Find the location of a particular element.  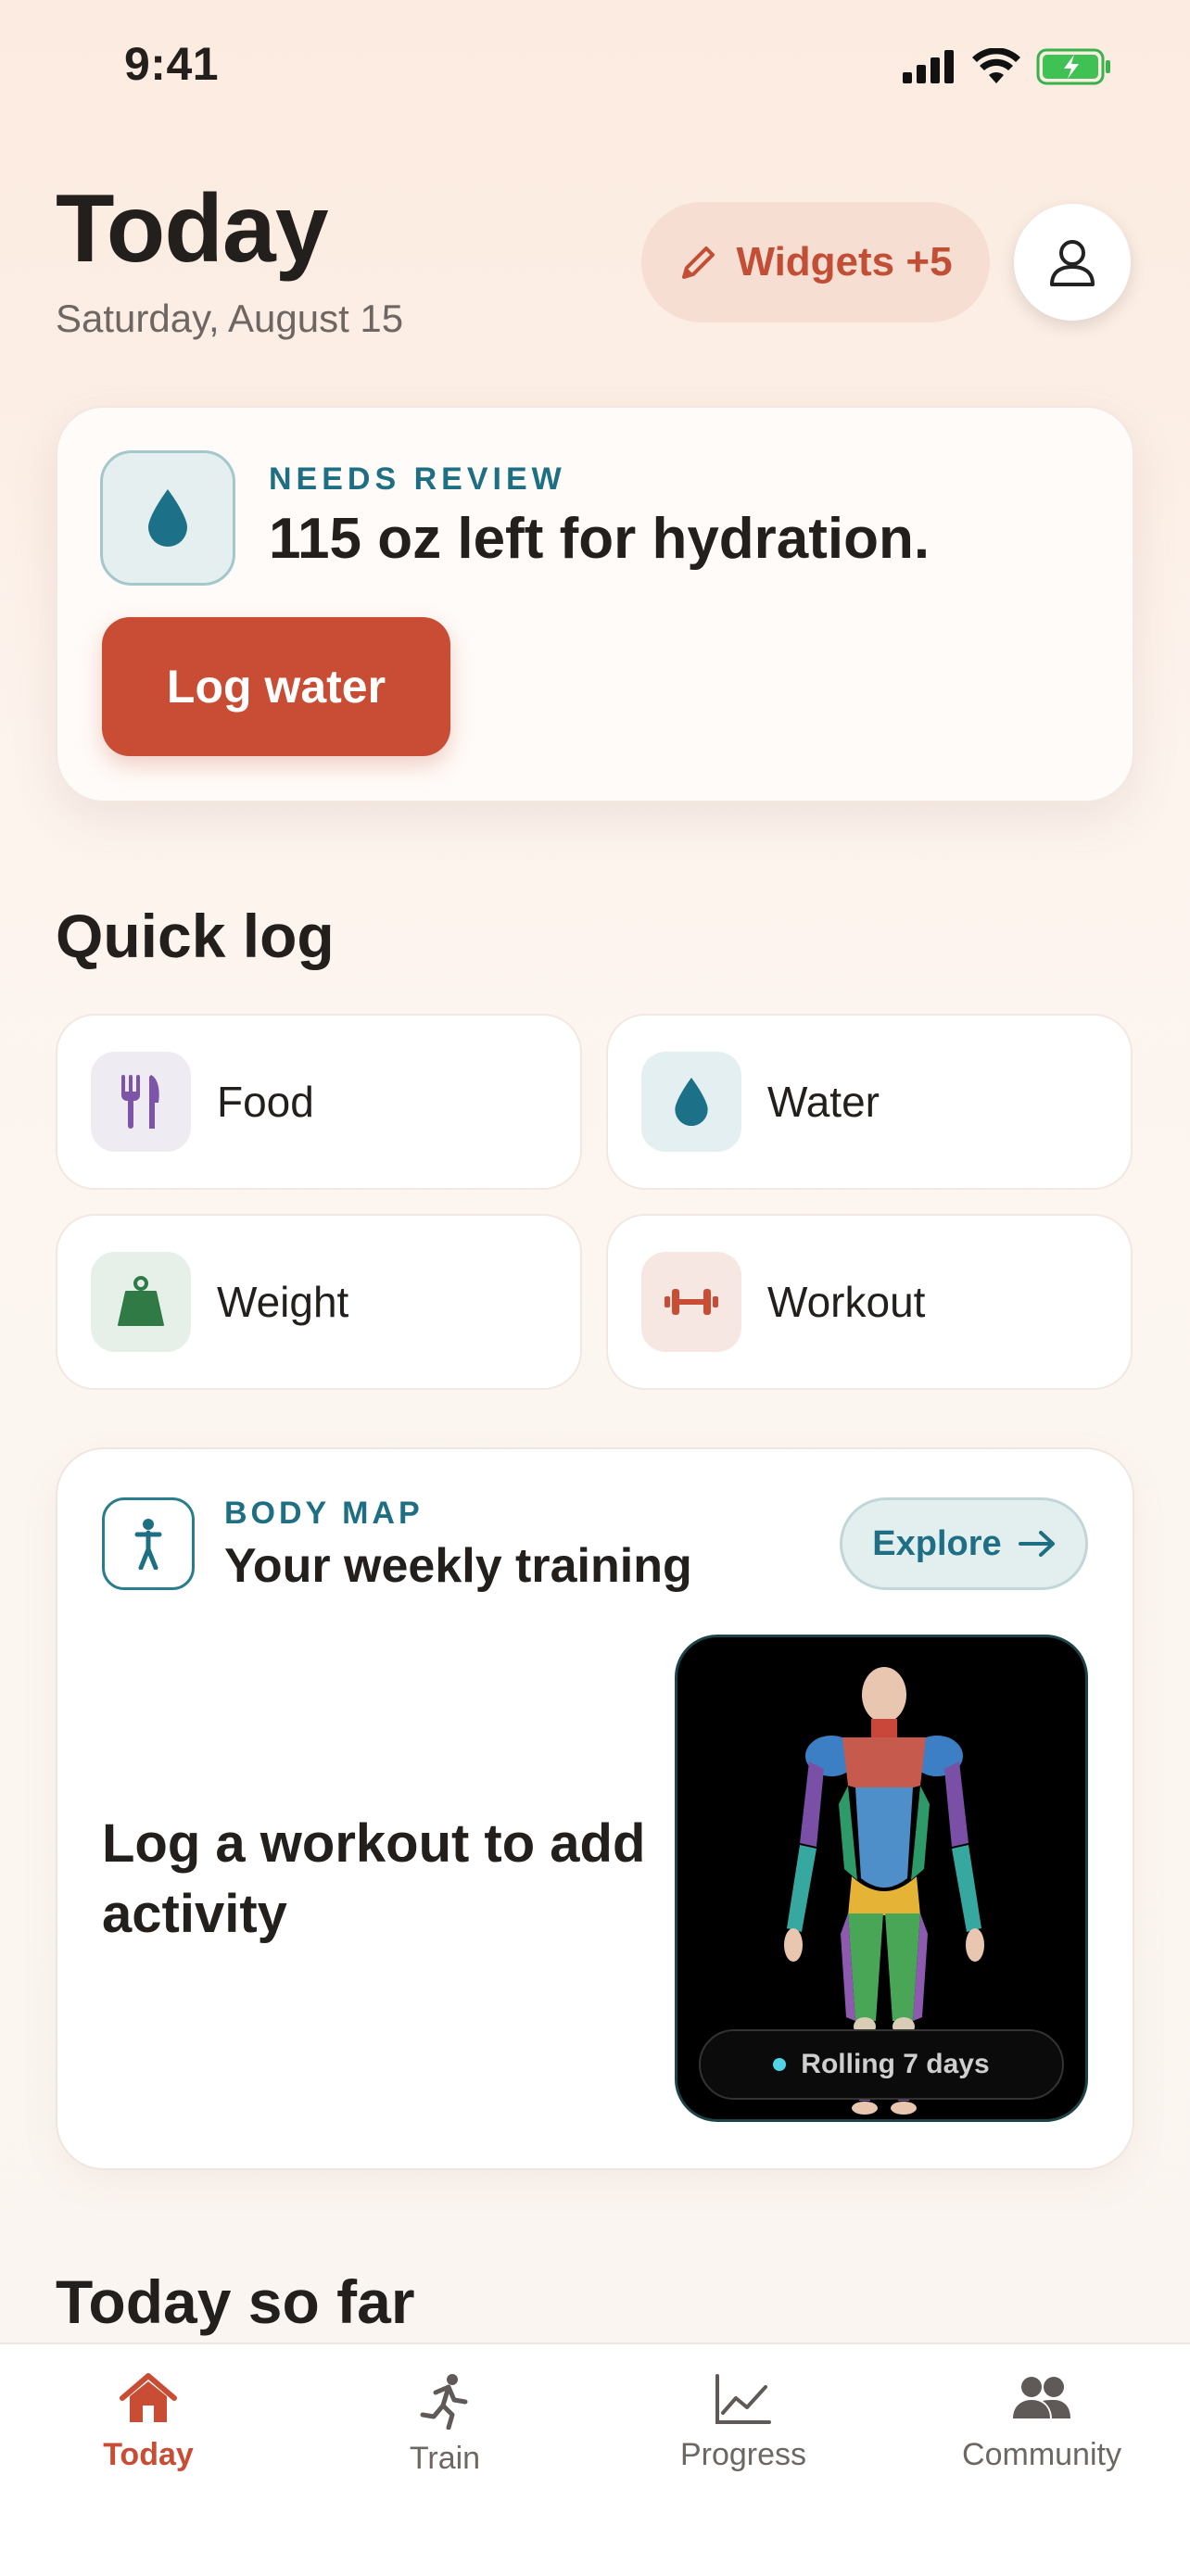

arrow-right-icon is located at coordinates (1036, 1544).